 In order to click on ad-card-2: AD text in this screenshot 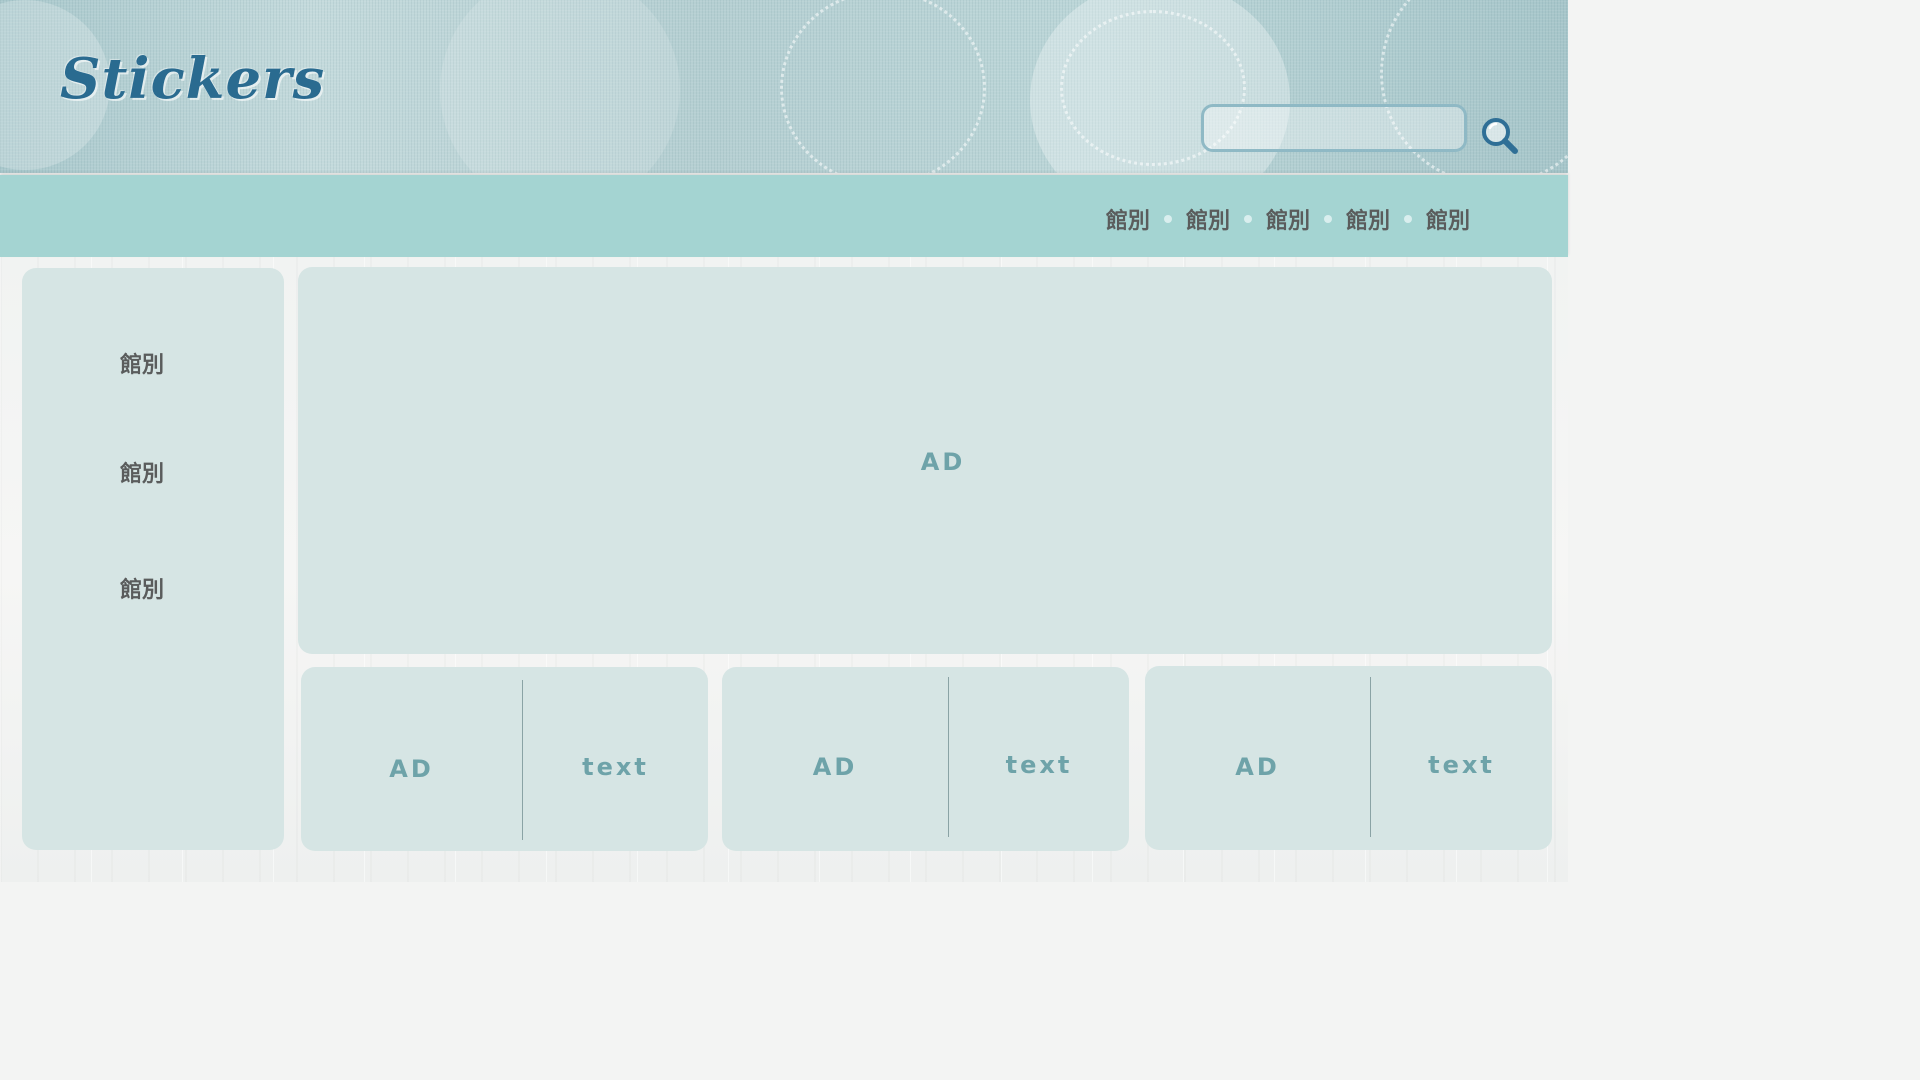, I will do `click(925, 759)`.